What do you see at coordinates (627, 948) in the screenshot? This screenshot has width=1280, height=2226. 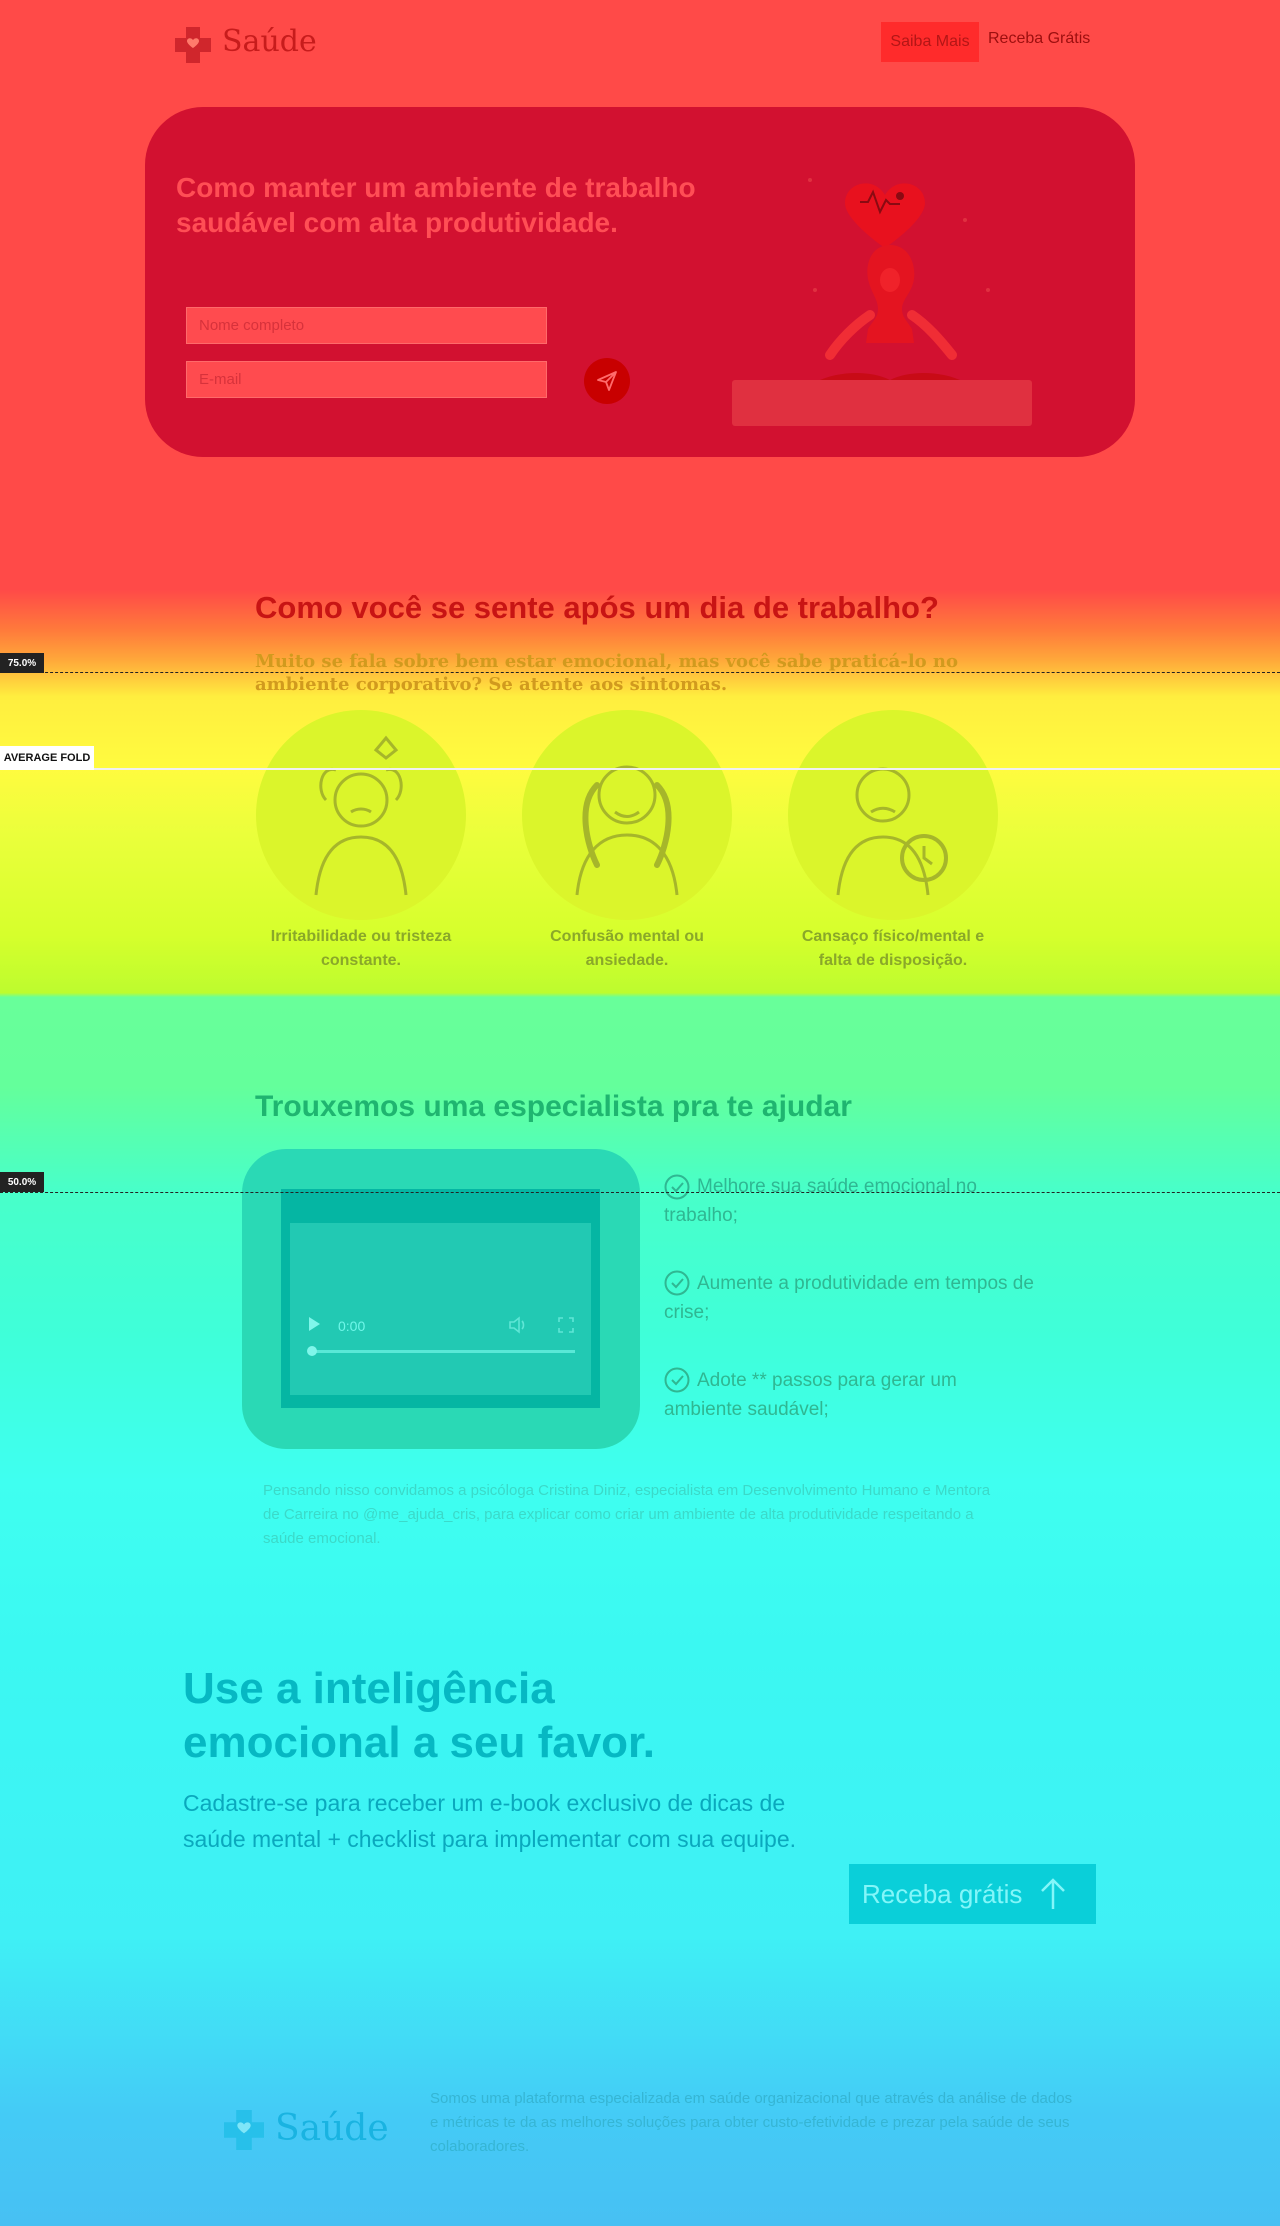 I see `symptom-label-confusion: Confusão mental ou ansiedade.` at bounding box center [627, 948].